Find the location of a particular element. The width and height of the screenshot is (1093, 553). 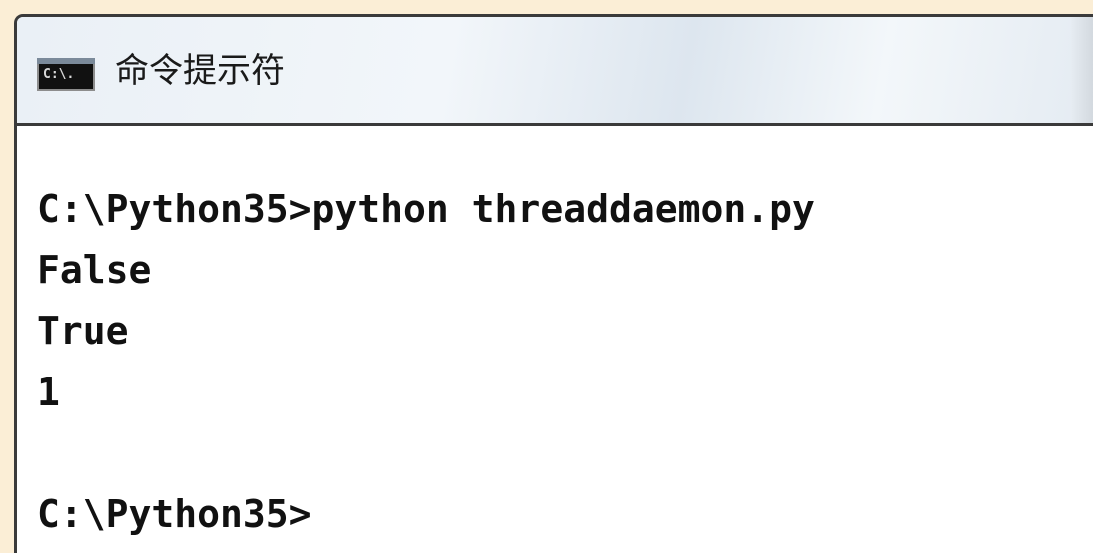

console-line-output: False is located at coordinates (94, 270).